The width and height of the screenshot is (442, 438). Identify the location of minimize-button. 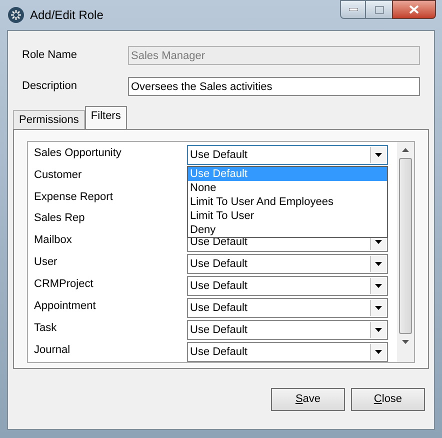
(353, 9).